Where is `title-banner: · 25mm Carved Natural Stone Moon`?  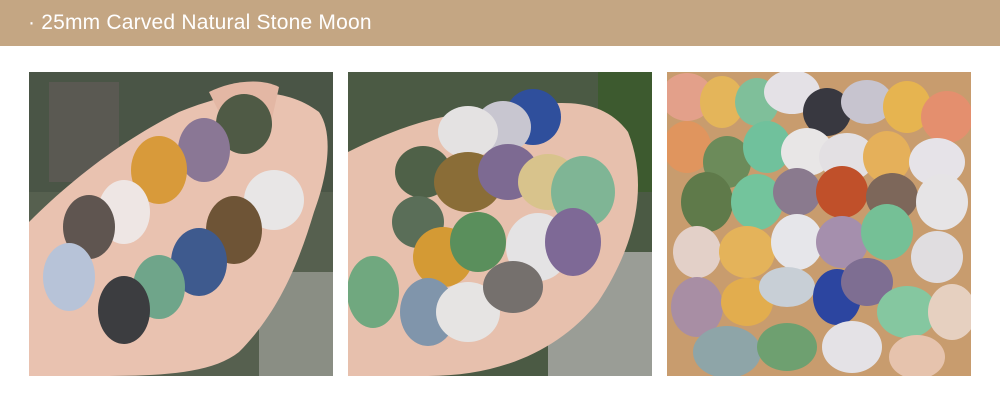
title-banner: · 25mm Carved Natural Stone Moon is located at coordinates (500, 23).